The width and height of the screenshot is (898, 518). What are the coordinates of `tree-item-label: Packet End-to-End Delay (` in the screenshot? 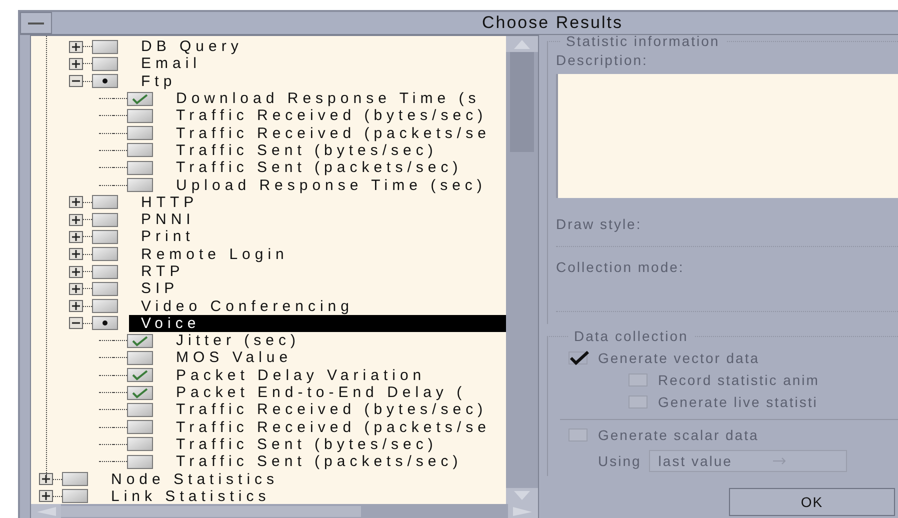 It's located at (315, 393).